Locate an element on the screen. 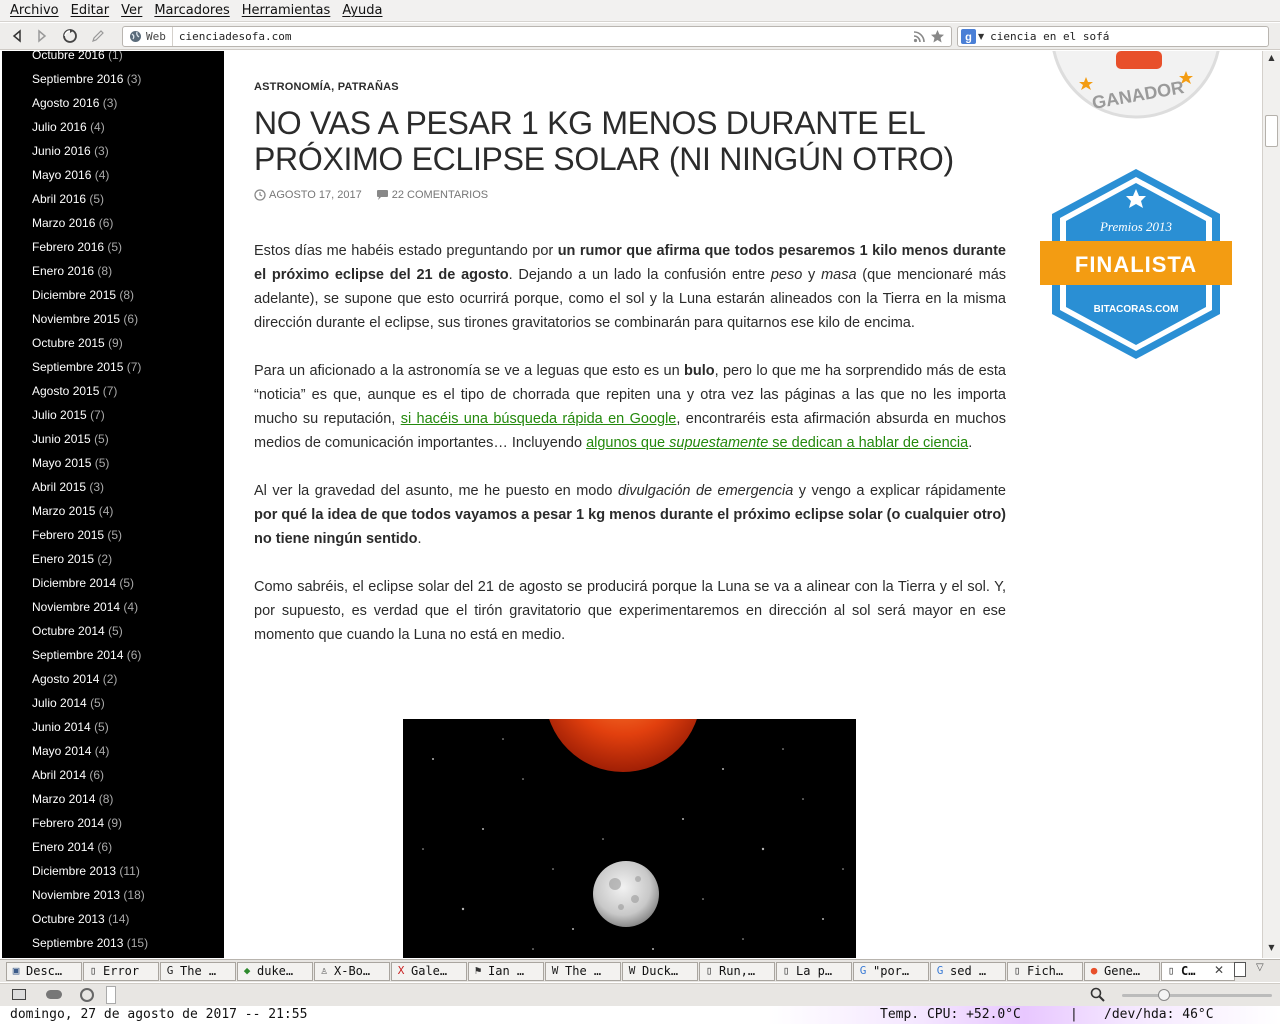 The width and height of the screenshot is (1280, 1024). zoom-icon is located at coordinates (1098, 995).